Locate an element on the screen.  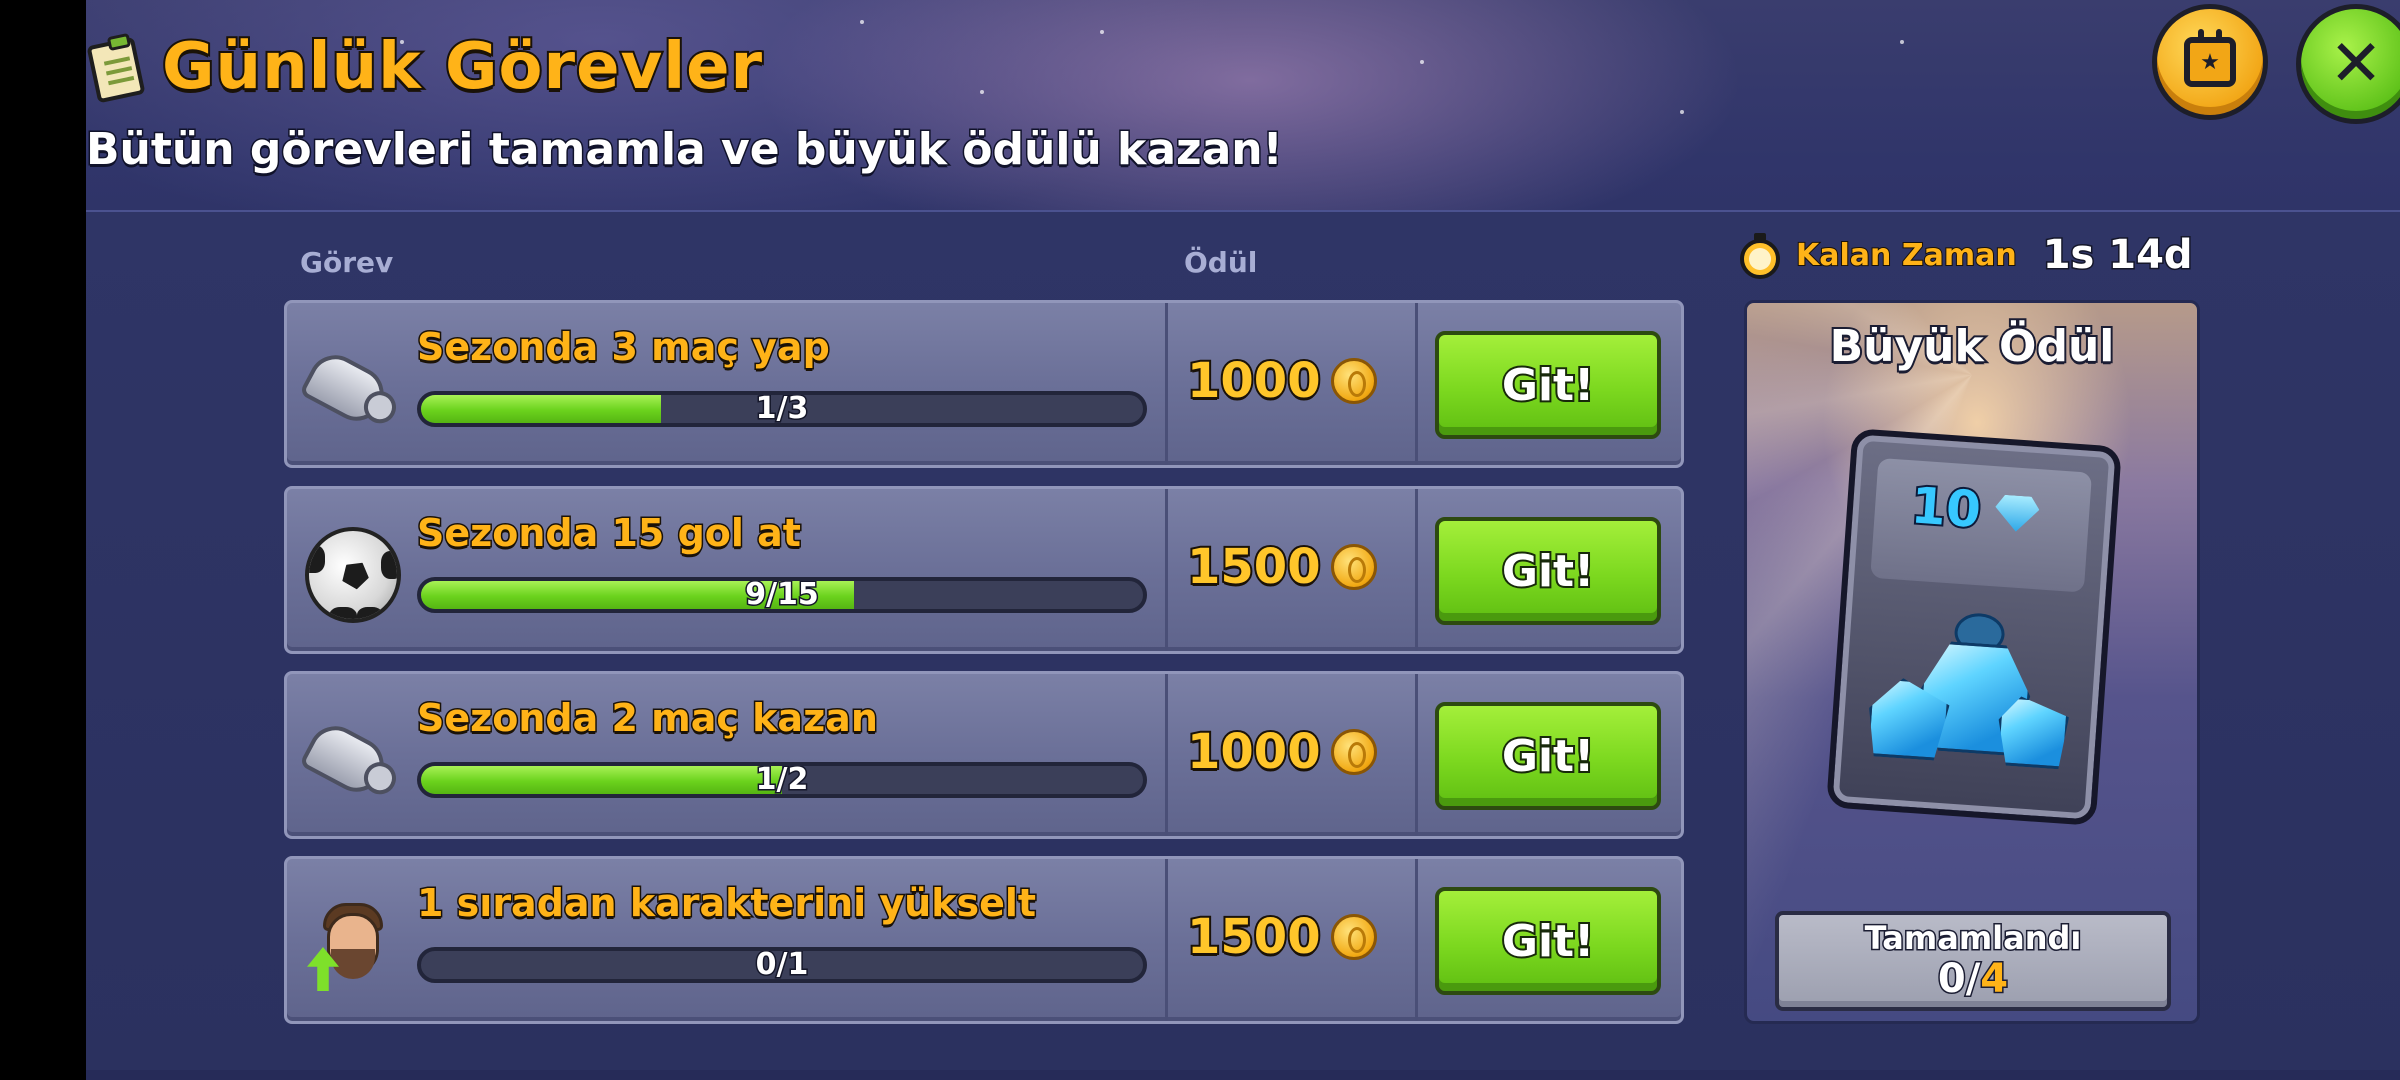
time-remaining-label: Kalan Zaman is located at coordinates (1906, 255).